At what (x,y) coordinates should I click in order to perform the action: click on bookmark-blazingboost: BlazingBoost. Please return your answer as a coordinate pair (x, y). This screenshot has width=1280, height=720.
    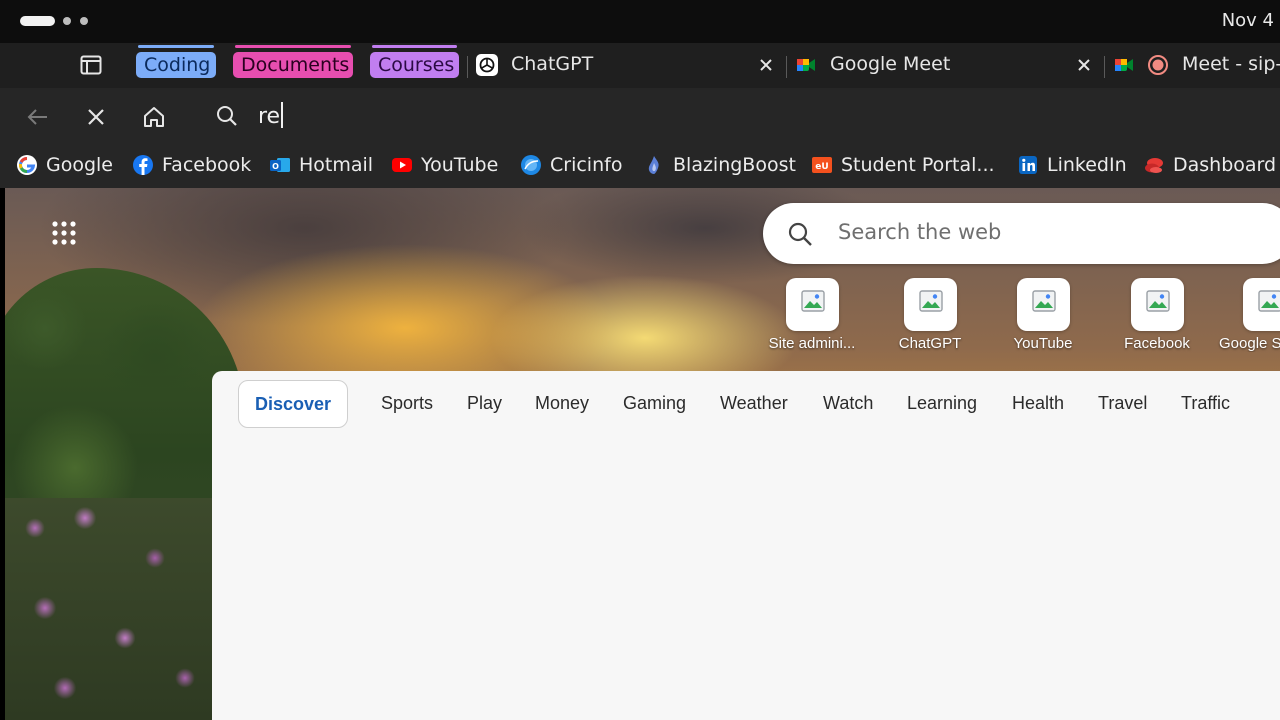
    Looking at the image, I should click on (719, 165).